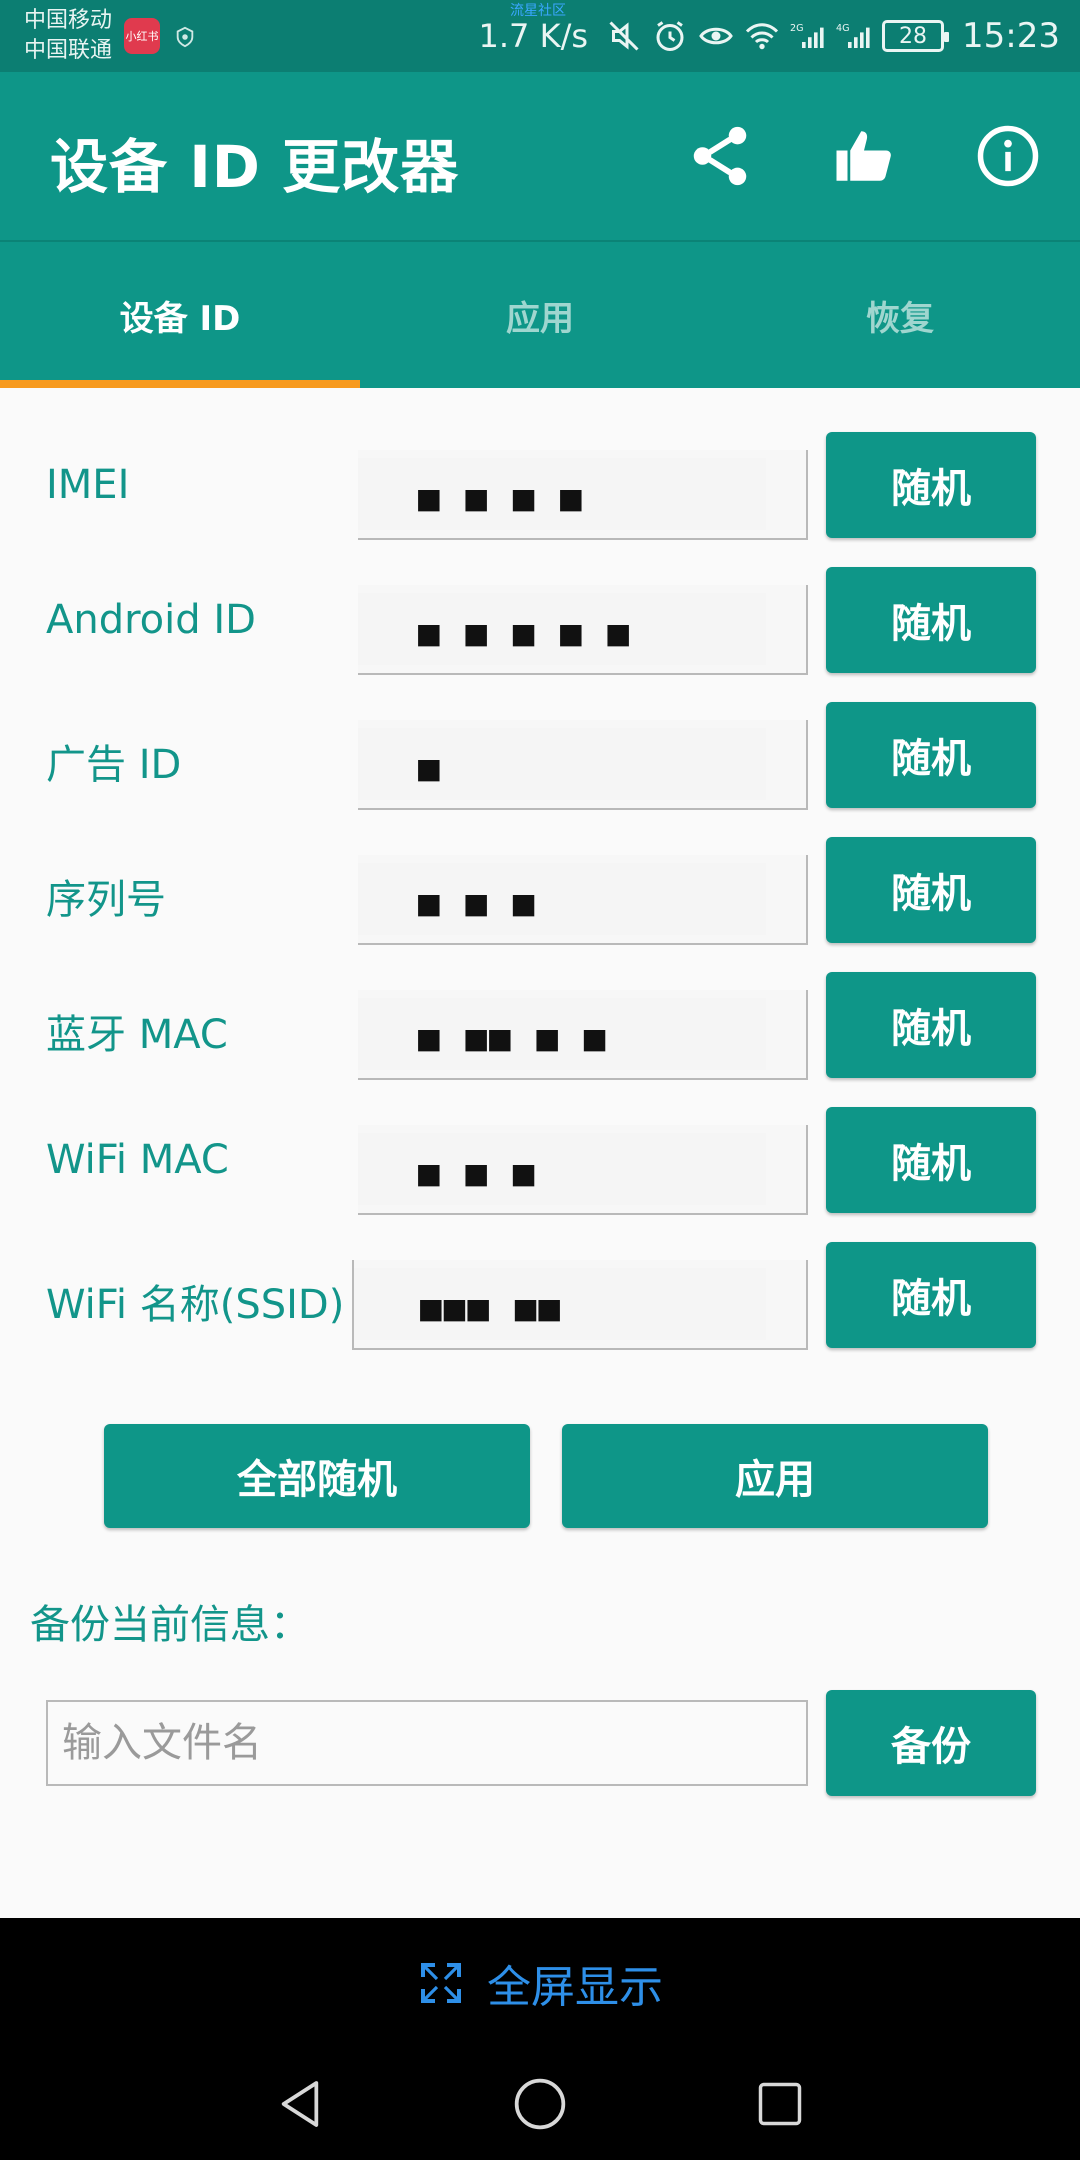 The image size is (1080, 2160). Describe the element at coordinates (575, 1987) in the screenshot. I see `fullscreen-label: 全屏显示` at that location.